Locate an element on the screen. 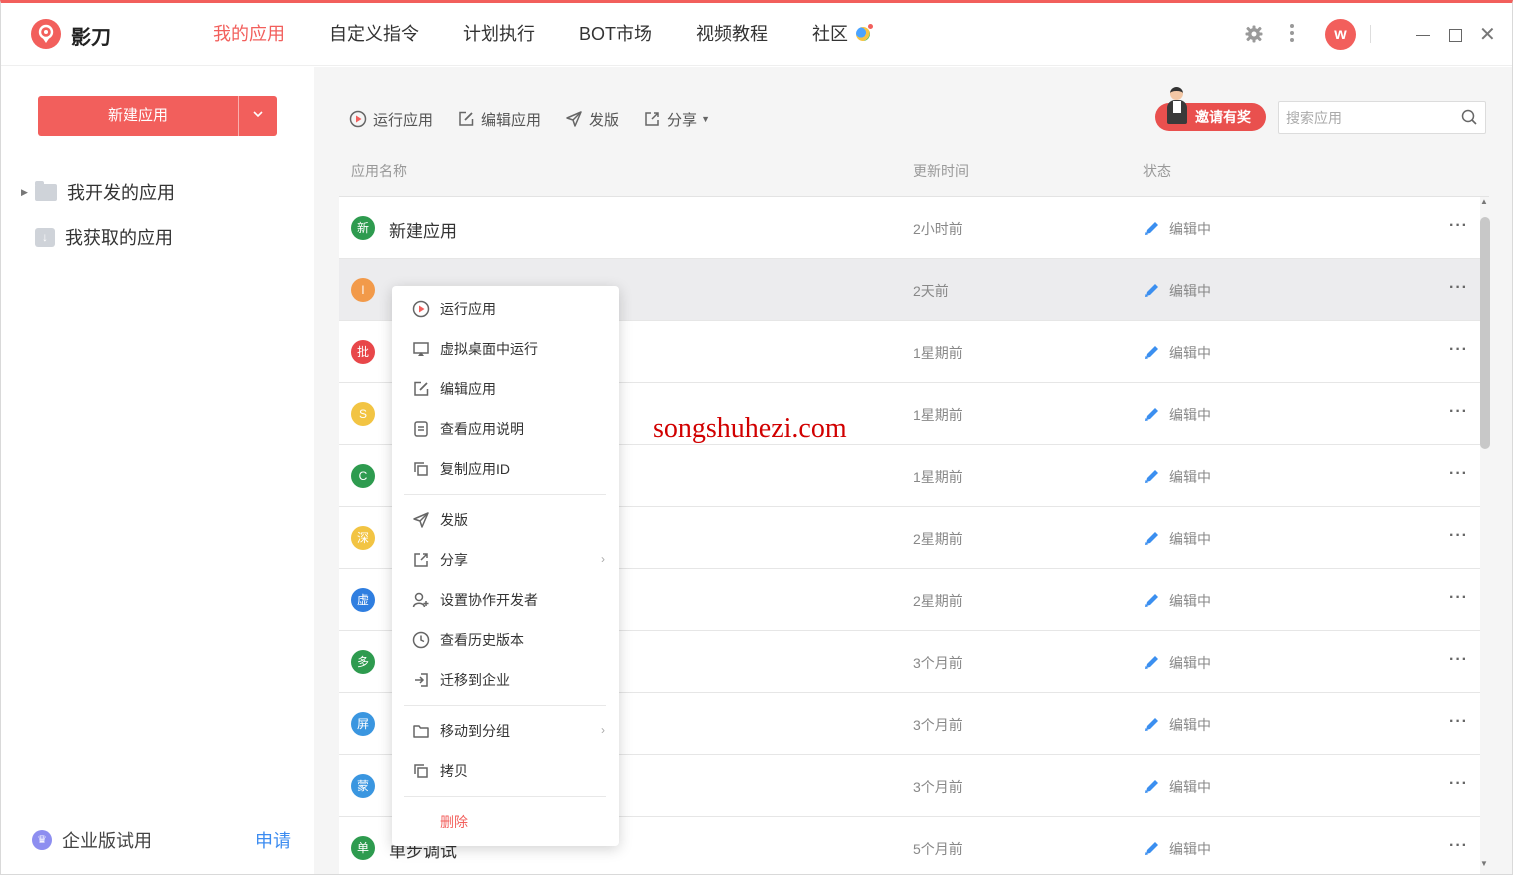  menu-item-copy: 拷贝 is located at coordinates (505, 771).